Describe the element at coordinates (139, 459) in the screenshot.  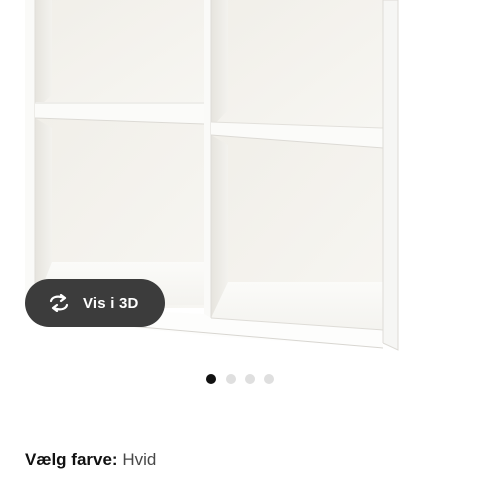
I see `selected-color-value: Hvid` at that location.